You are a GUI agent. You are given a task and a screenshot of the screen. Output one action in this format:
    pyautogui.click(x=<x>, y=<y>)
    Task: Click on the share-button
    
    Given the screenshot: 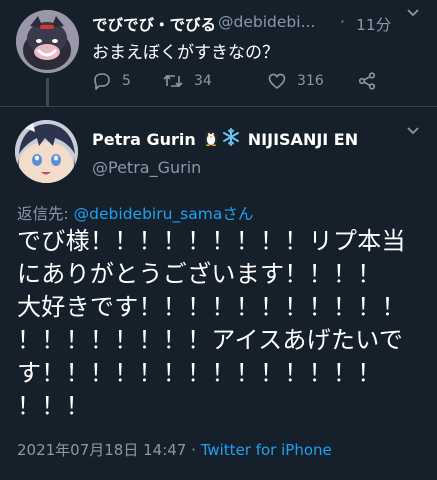 What is the action you would take?
    pyautogui.click(x=367, y=81)
    